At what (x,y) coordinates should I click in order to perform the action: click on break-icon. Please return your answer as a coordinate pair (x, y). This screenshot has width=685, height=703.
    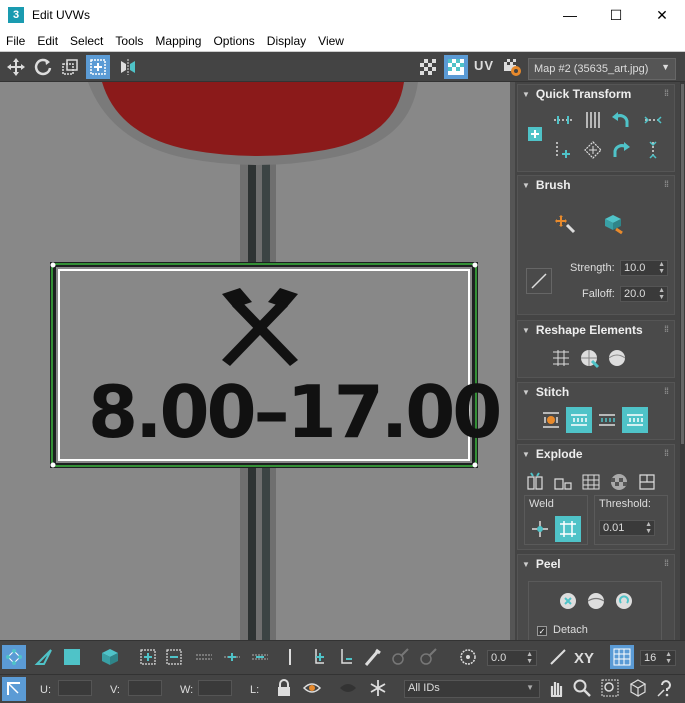
    Looking at the image, I should click on (647, 482).